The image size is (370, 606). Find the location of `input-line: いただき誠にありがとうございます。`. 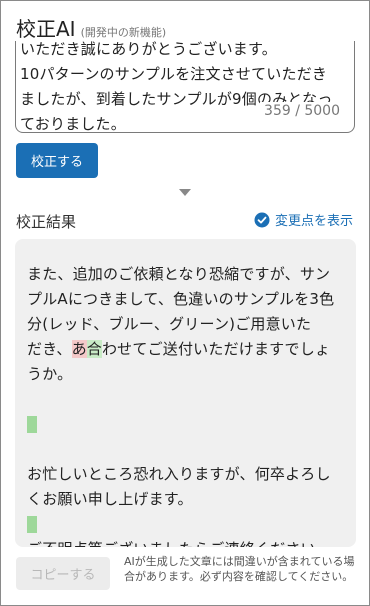

input-line: いただき誠にありがとうございます。 is located at coordinates (148, 49).